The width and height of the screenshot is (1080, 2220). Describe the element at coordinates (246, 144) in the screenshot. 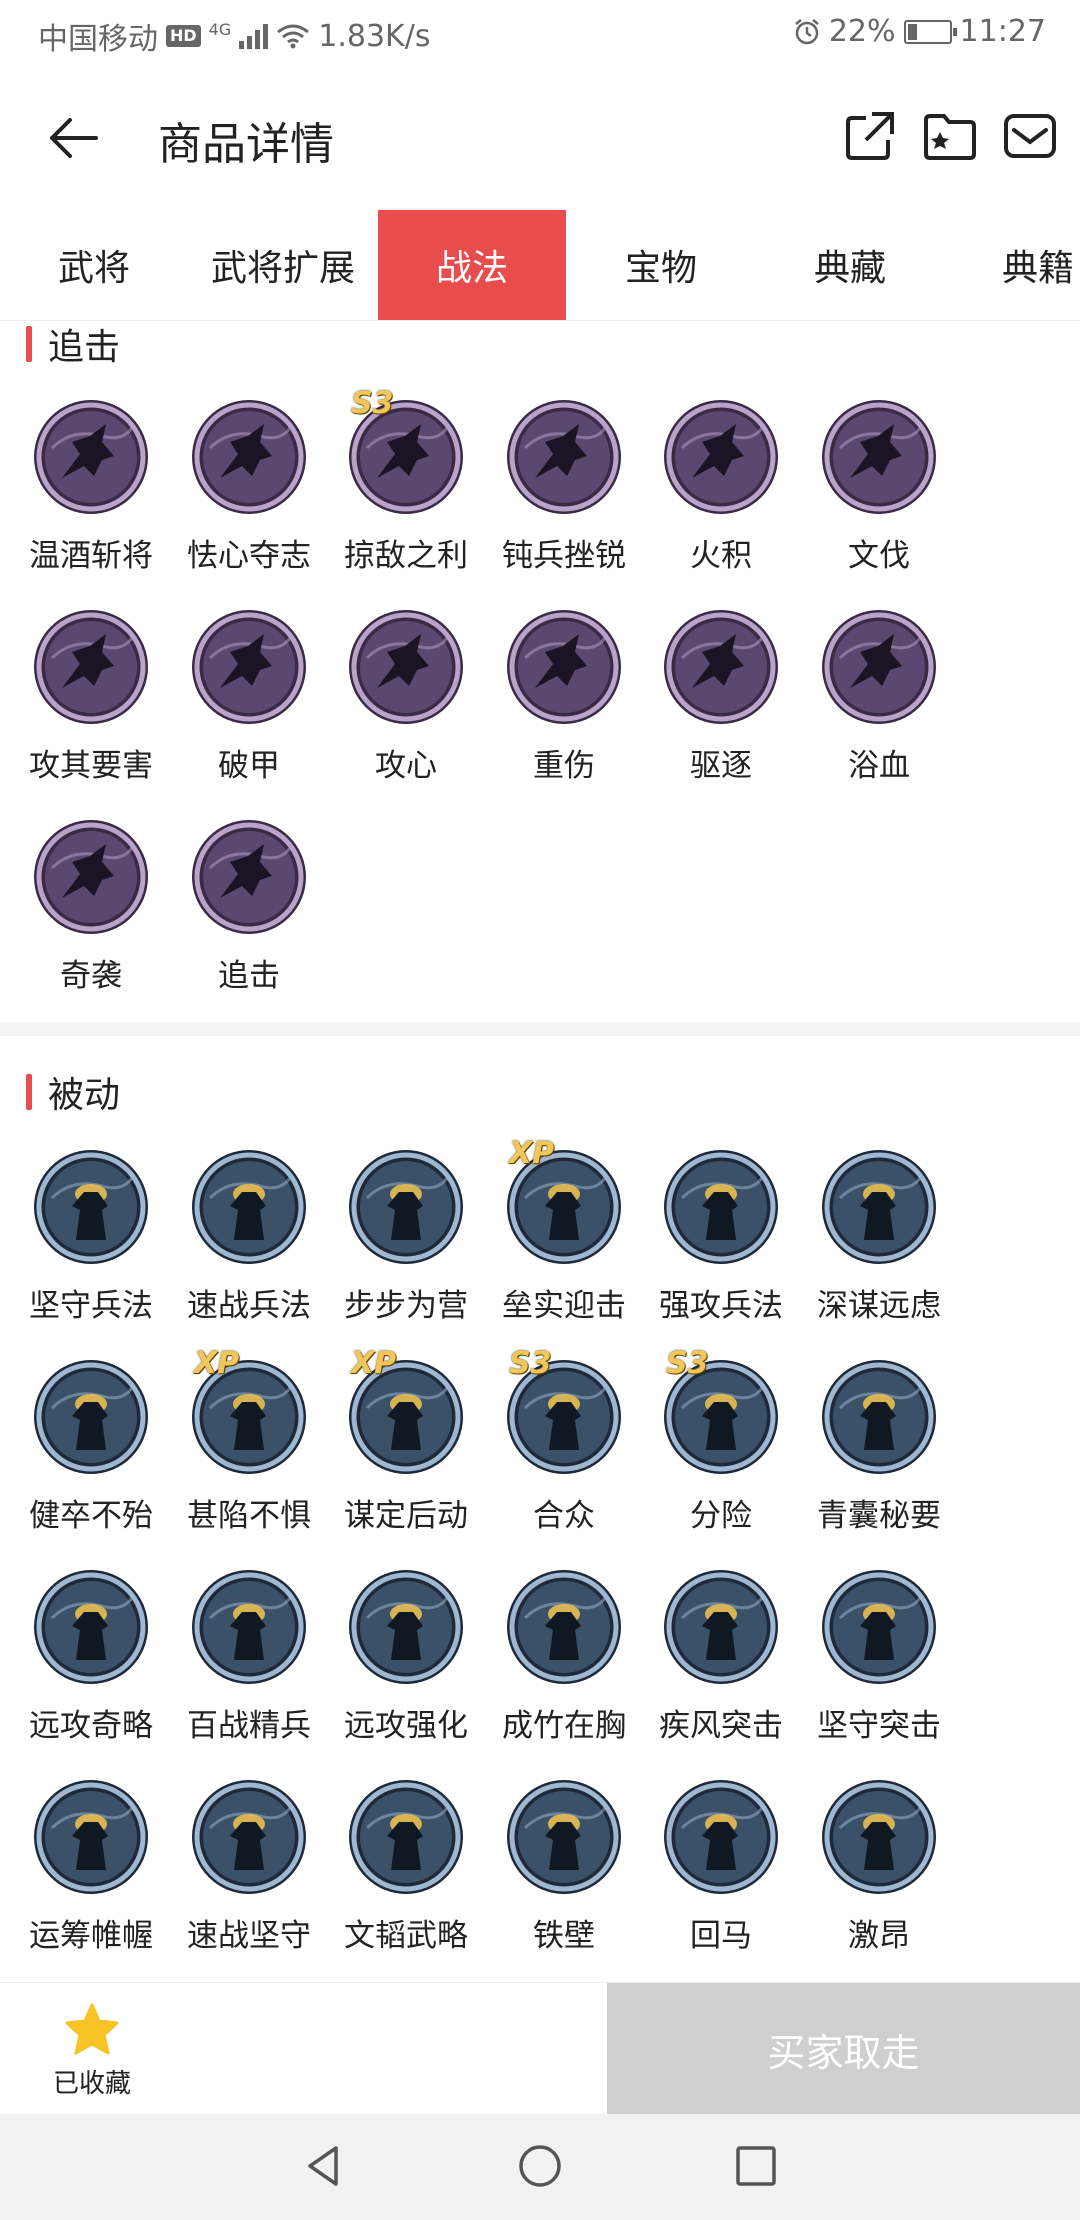

I see `page-title: 商品详情` at that location.